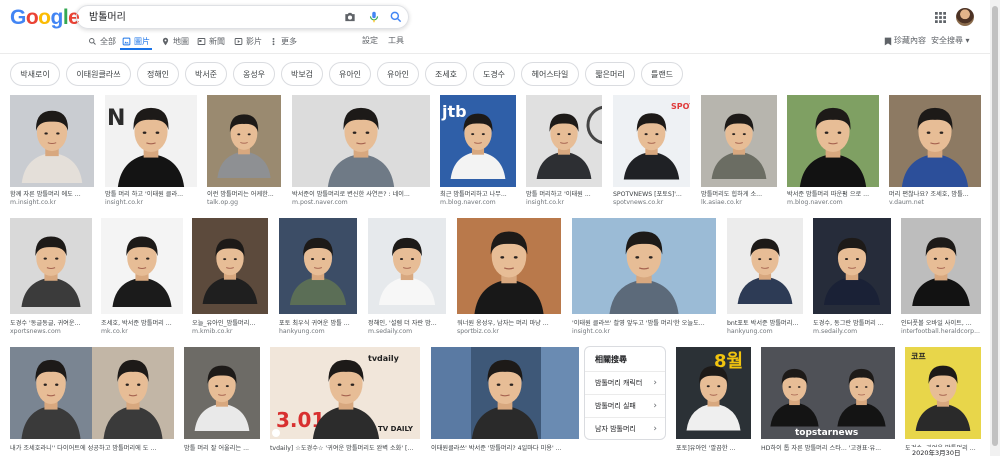 This screenshot has height=456, width=1000. I want to click on result-thumbnail: 코프, so click(943, 393).